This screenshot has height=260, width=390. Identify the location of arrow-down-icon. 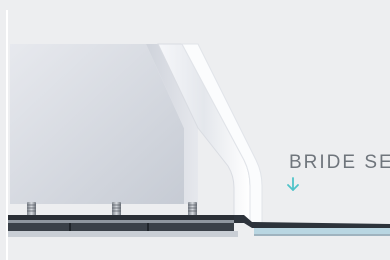
(293, 185).